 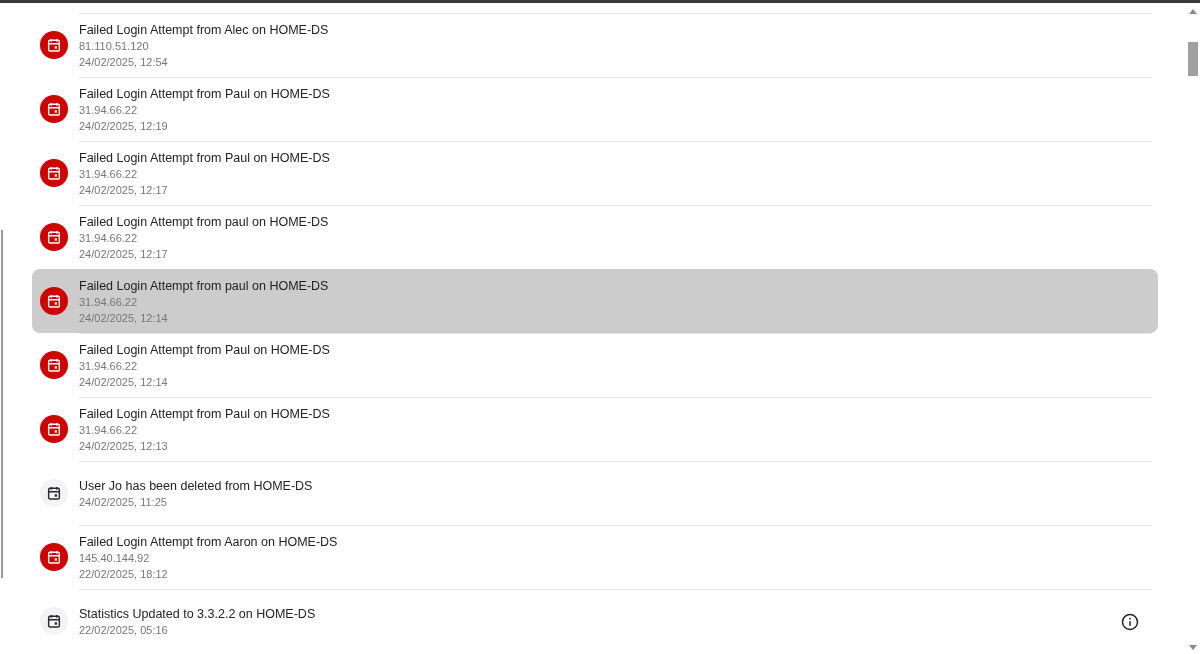 I want to click on event-title: User Jo has been deleted from HOME-DS, so click(x=196, y=485).